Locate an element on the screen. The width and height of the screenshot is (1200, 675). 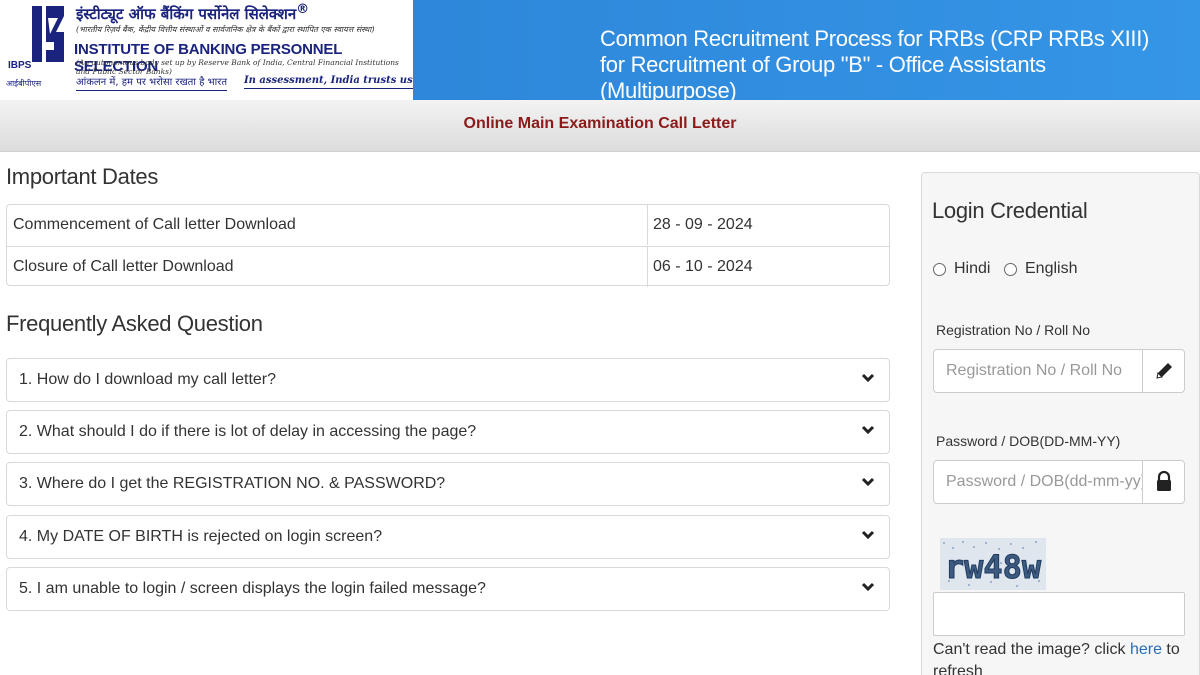
password-field-group is located at coordinates (1059, 482).